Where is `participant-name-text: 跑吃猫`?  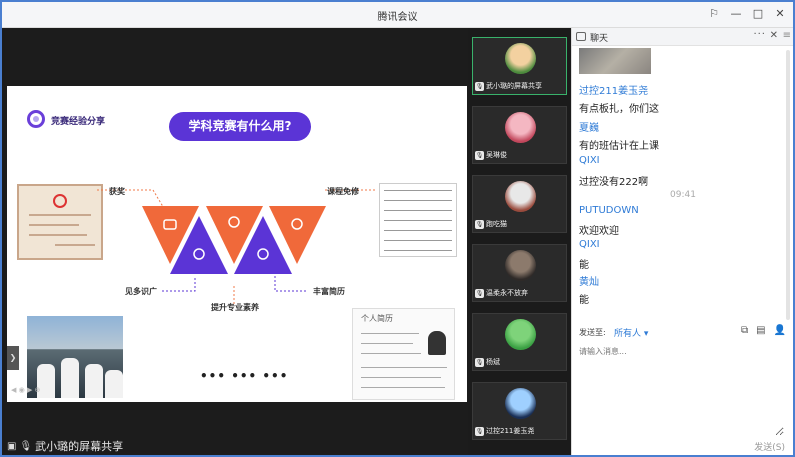 participant-name-text: 跑吃猫 is located at coordinates (496, 224).